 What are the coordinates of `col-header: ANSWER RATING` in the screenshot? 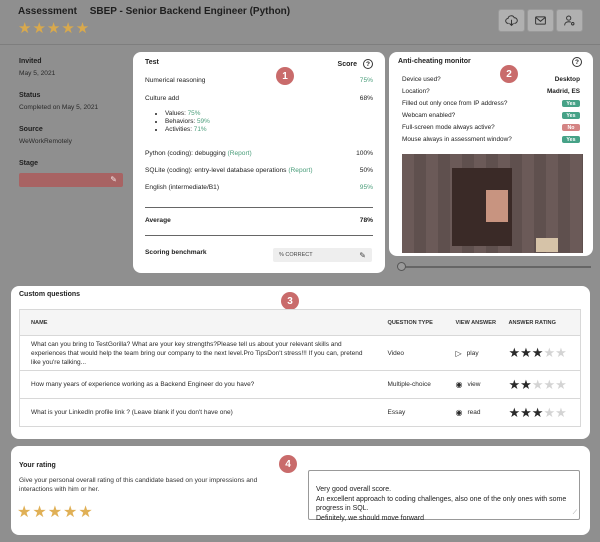 It's located at (539, 322).